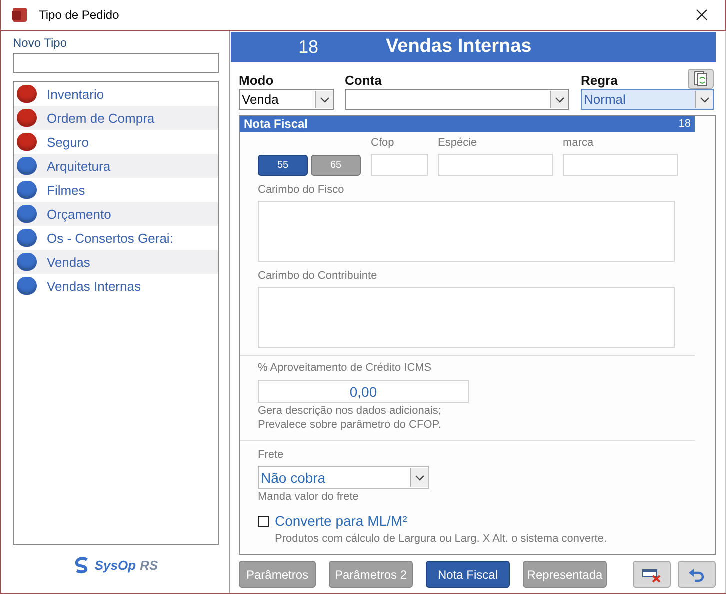  I want to click on document-refresh-icon, so click(701, 79).